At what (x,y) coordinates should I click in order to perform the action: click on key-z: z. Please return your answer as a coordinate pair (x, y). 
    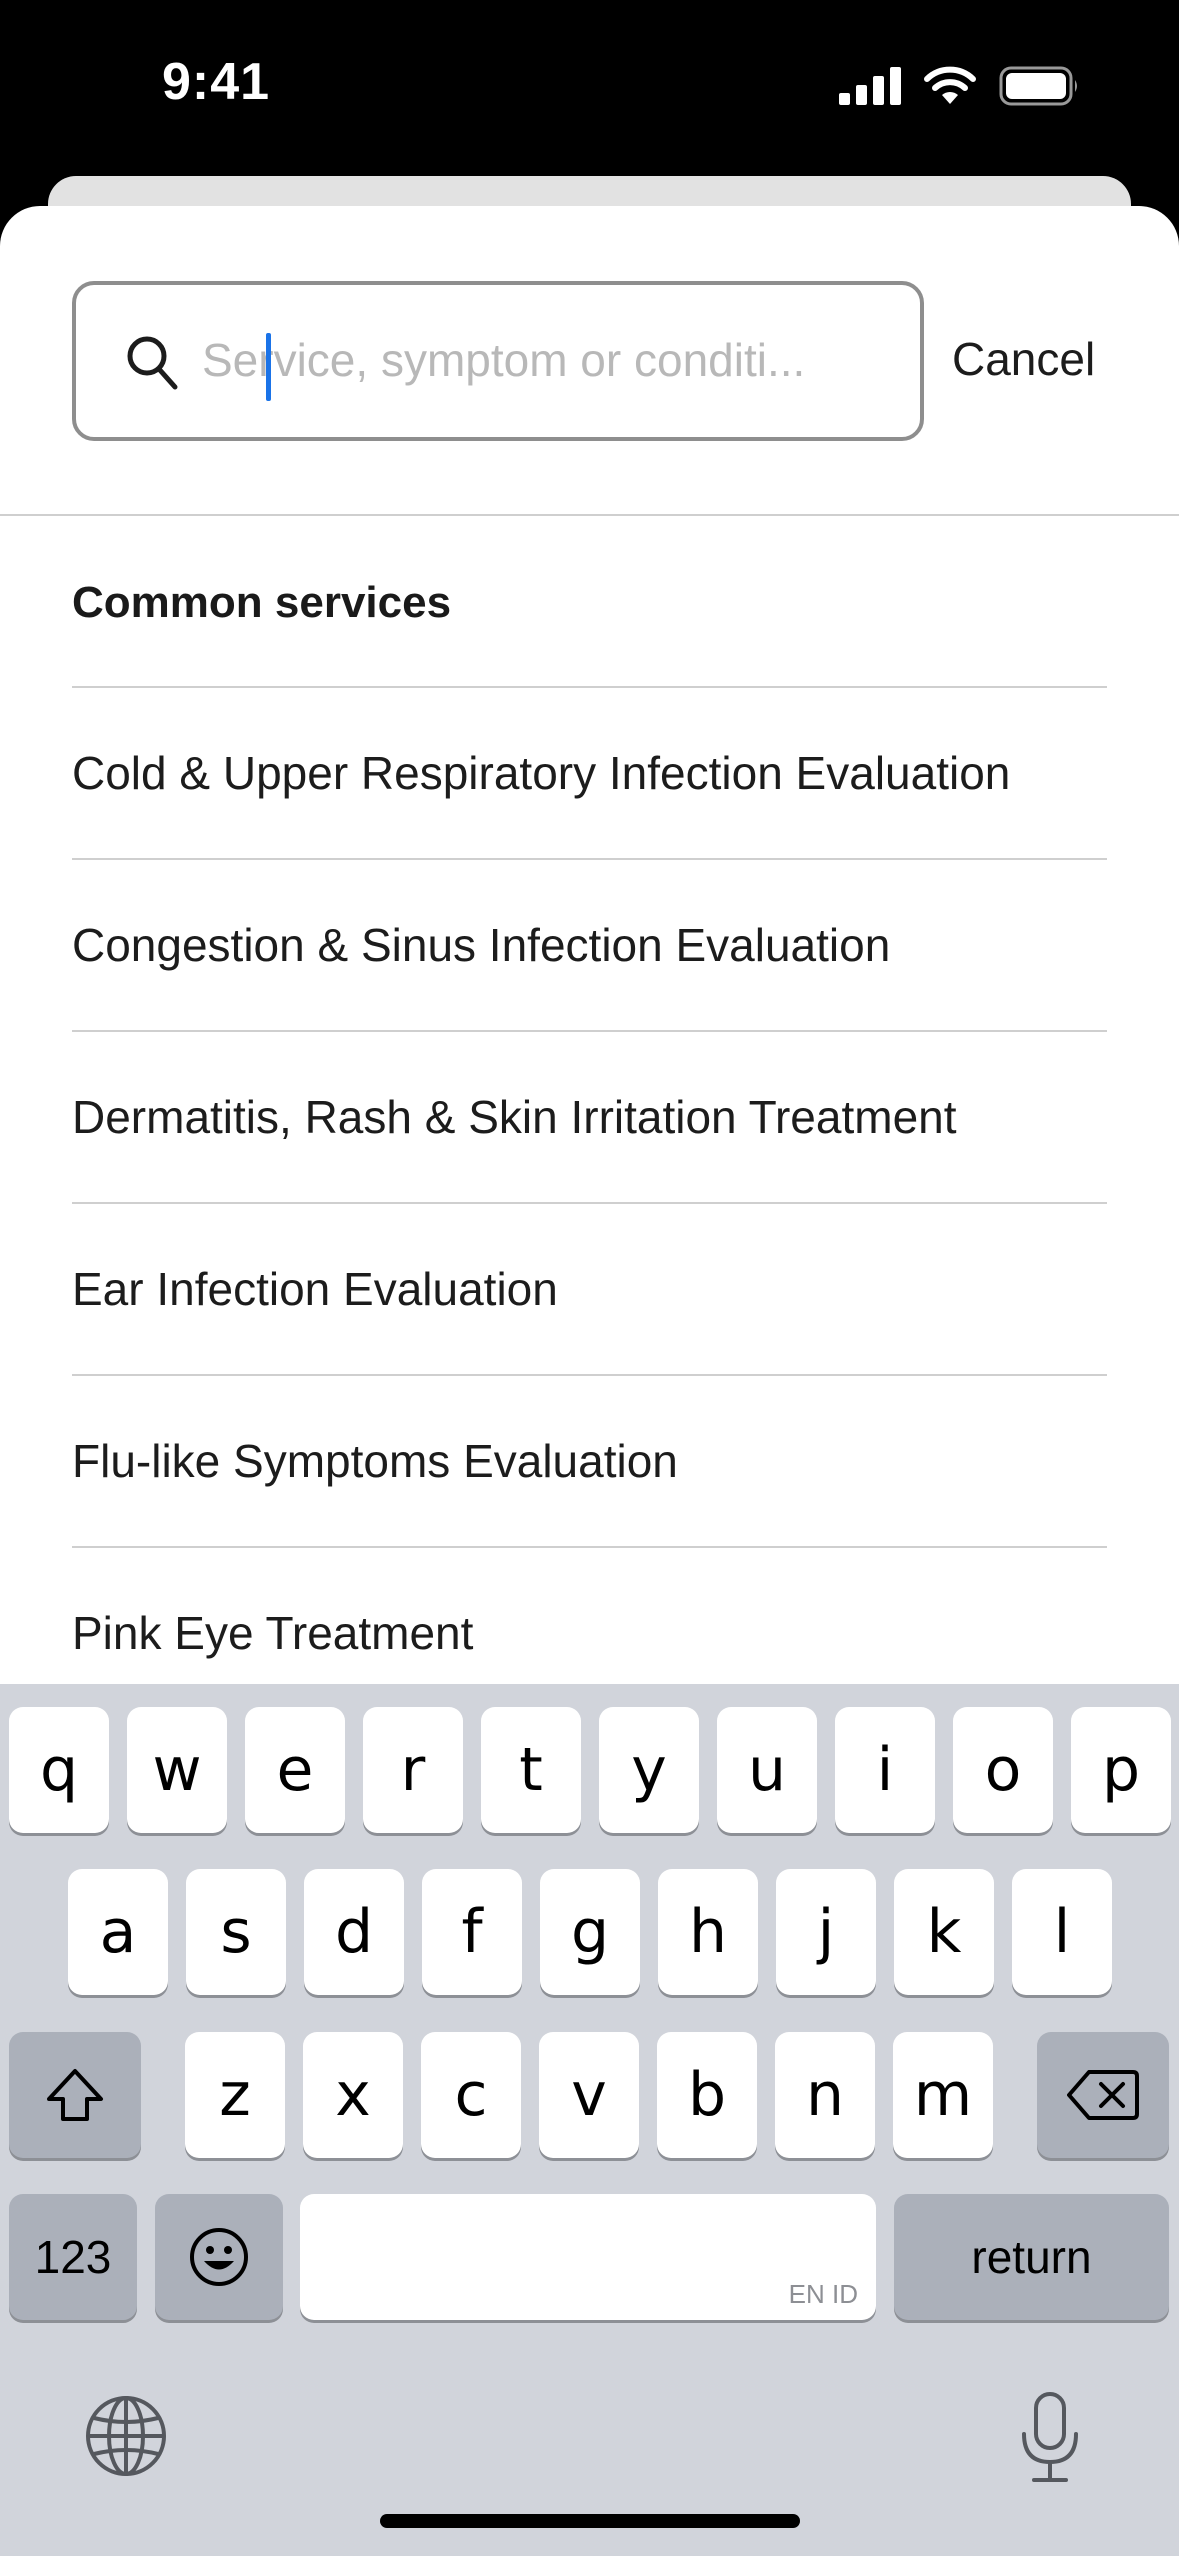
    Looking at the image, I should click on (235, 2095).